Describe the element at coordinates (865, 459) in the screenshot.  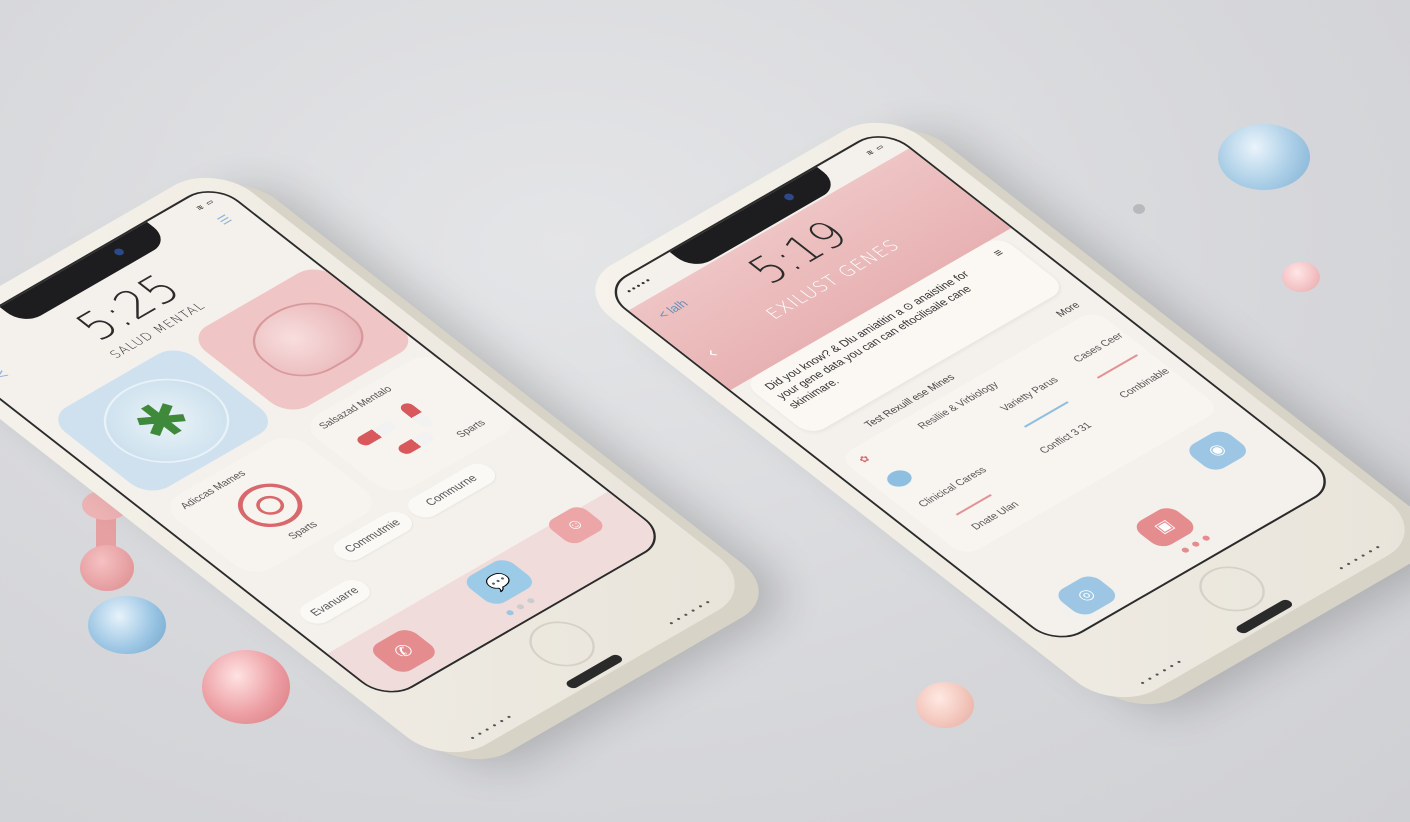
I see `resilience-icon: ✿` at that location.